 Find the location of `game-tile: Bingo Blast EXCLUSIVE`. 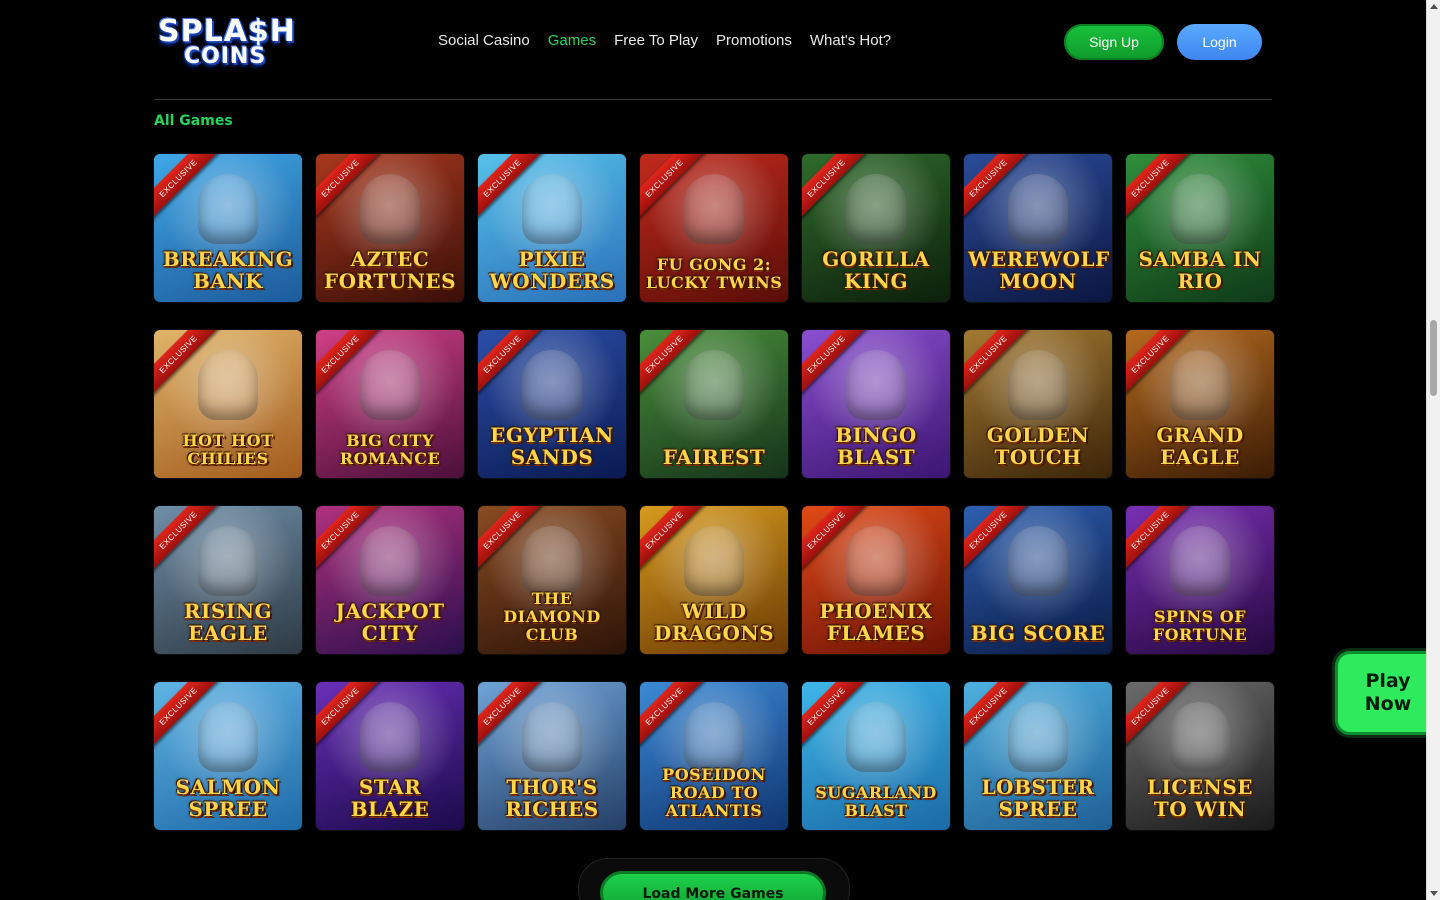

game-tile: Bingo Blast EXCLUSIVE is located at coordinates (876, 404).